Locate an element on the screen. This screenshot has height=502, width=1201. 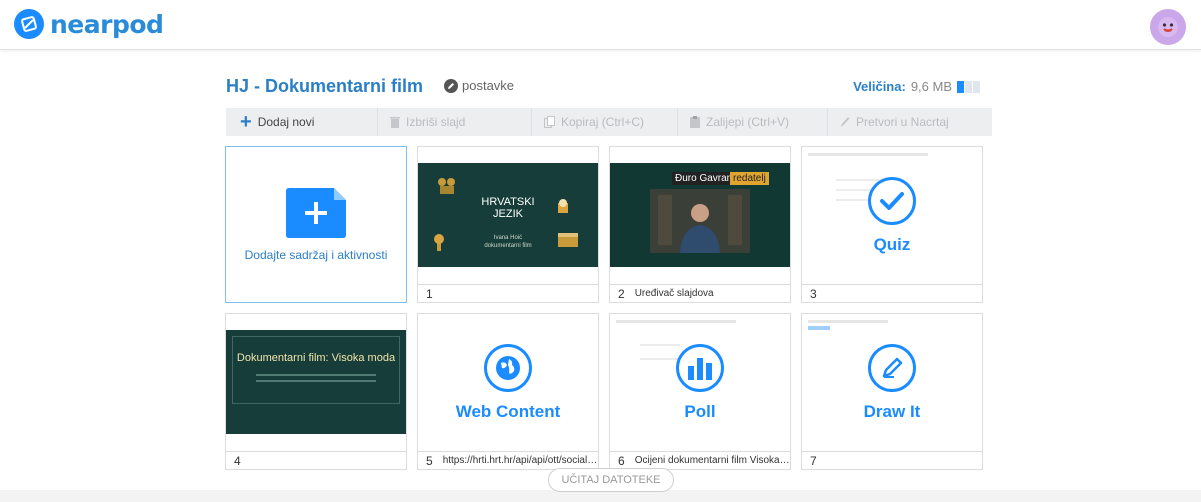
slide-number: 1 is located at coordinates (429, 293).